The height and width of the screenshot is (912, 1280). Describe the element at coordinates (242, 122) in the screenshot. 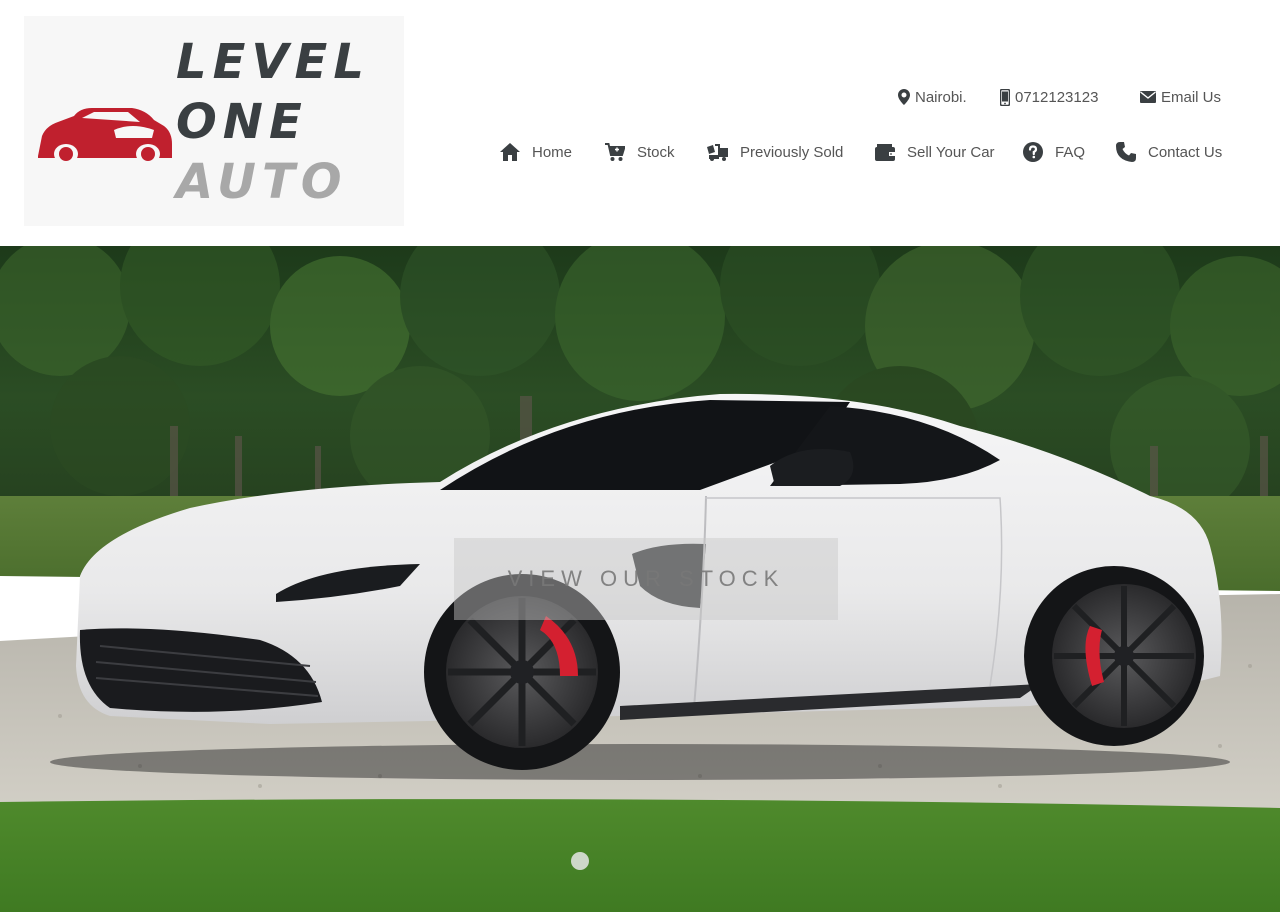

I see `logo-text-line-2: ONE` at that location.